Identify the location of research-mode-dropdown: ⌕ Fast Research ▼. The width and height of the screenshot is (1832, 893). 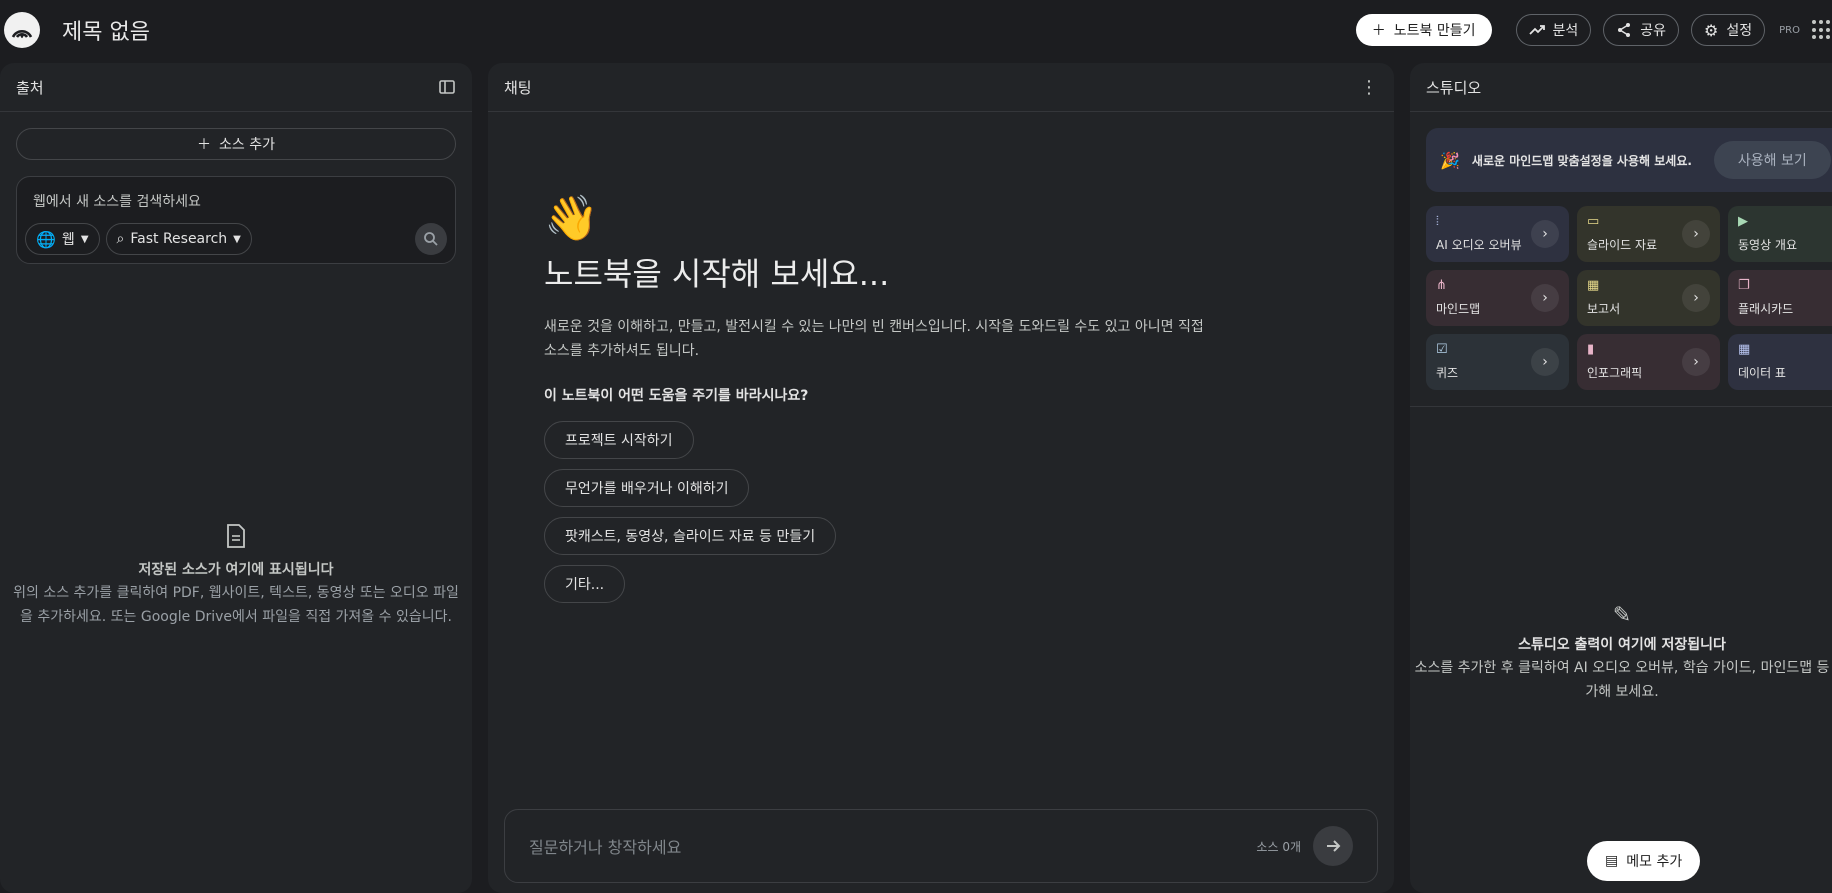
(178, 239).